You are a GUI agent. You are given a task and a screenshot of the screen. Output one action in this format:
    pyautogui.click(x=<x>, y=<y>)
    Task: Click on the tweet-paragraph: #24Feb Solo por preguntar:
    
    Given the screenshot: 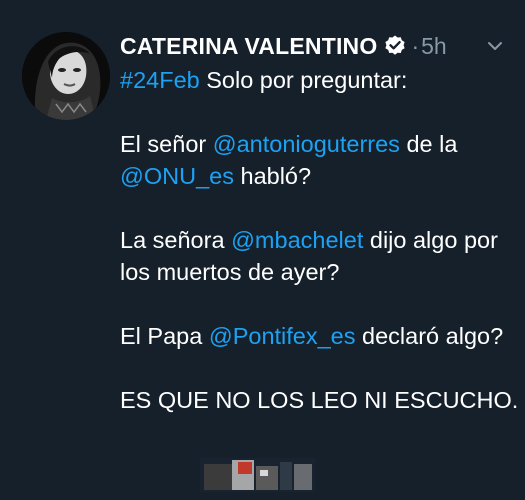 What is the action you would take?
    pyautogui.click(x=320, y=80)
    